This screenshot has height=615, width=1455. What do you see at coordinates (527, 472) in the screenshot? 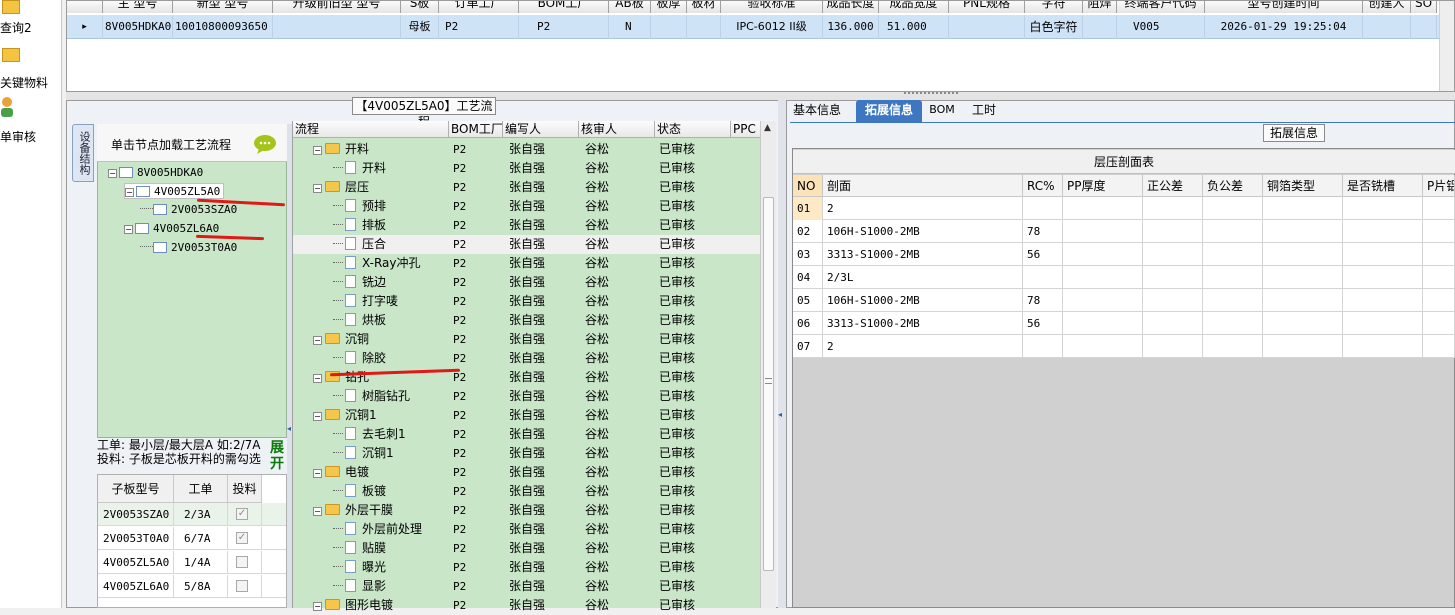
I see `flow-row: − 电镀 P2 张自强 谷松 已审核` at bounding box center [527, 472].